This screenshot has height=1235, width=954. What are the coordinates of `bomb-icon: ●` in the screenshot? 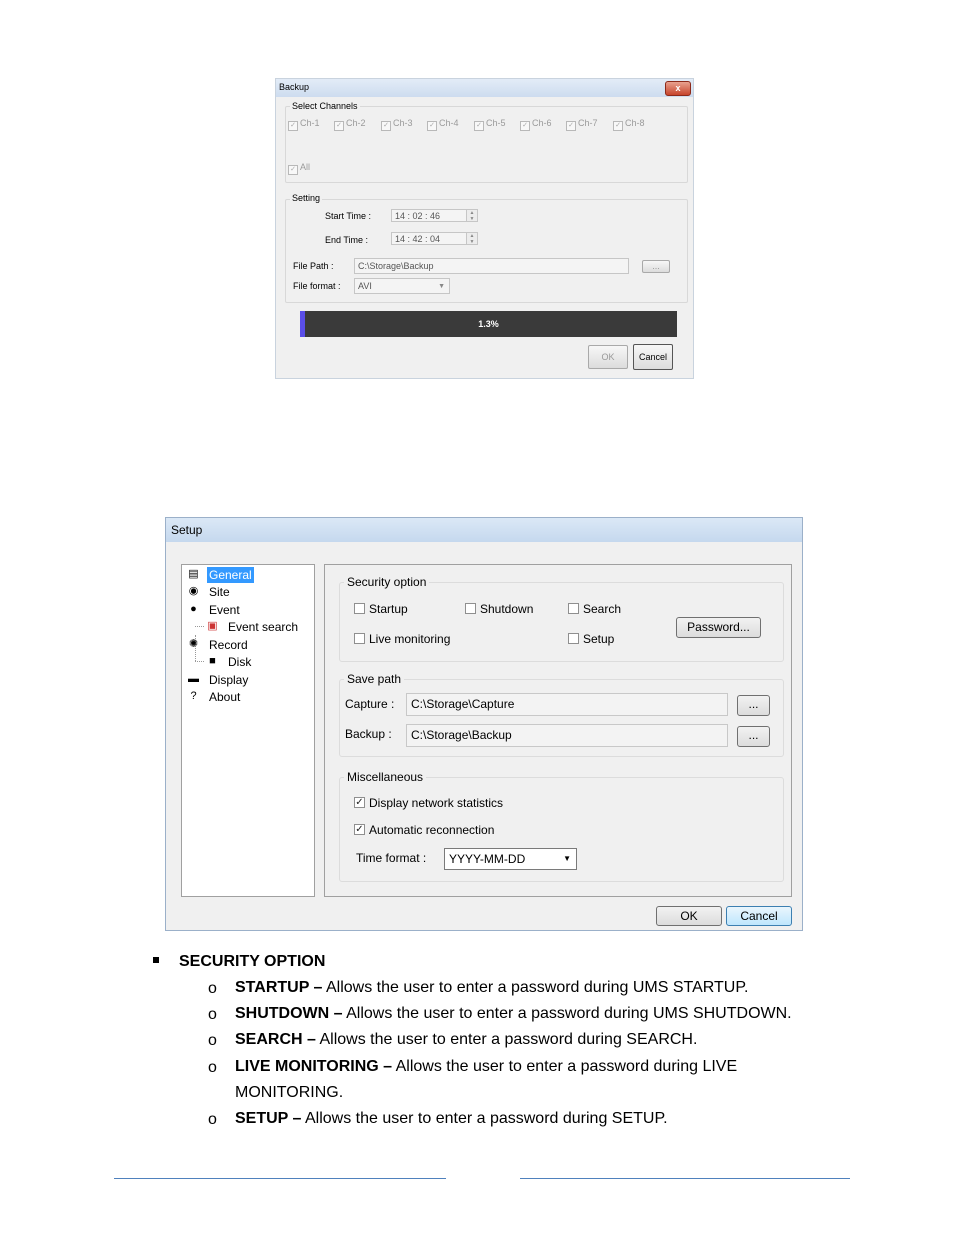 It's located at (193, 609).